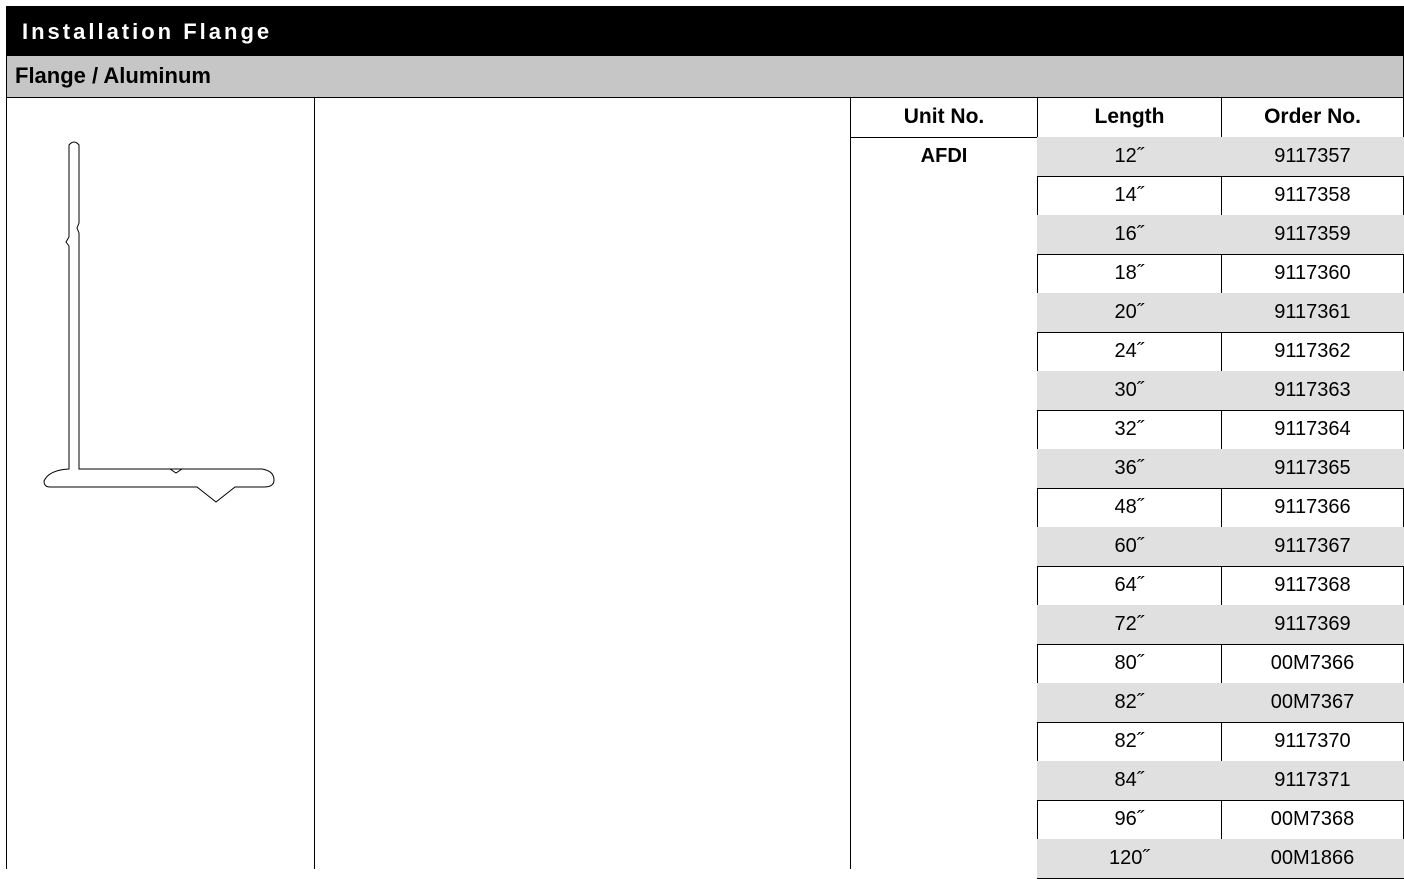  What do you see at coordinates (1129, 390) in the screenshot?
I see `length-cell: 30˝` at bounding box center [1129, 390].